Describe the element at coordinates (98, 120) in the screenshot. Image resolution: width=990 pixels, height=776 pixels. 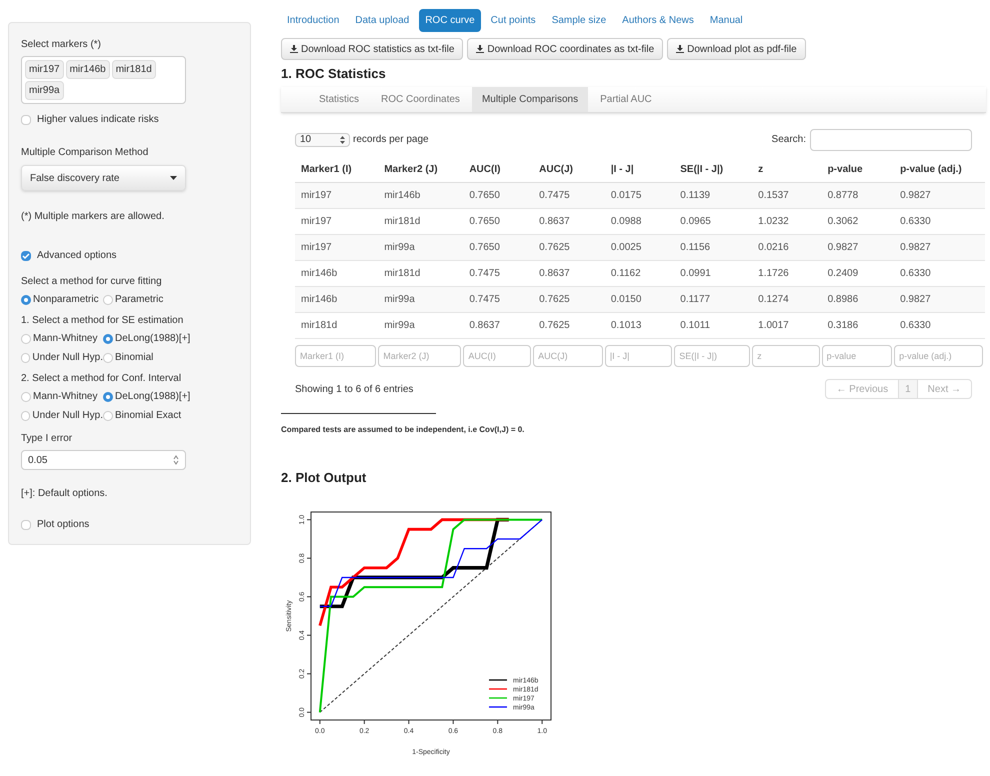
I see `checkbox-label: Higher values indicate risks` at that location.